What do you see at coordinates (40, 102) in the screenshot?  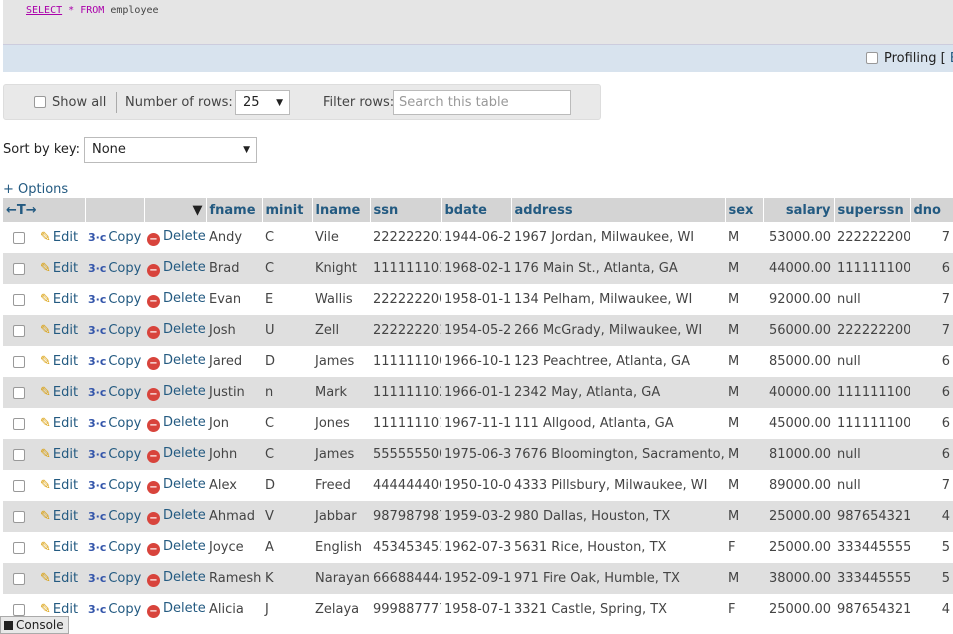 I see `show-all-checkbox` at bounding box center [40, 102].